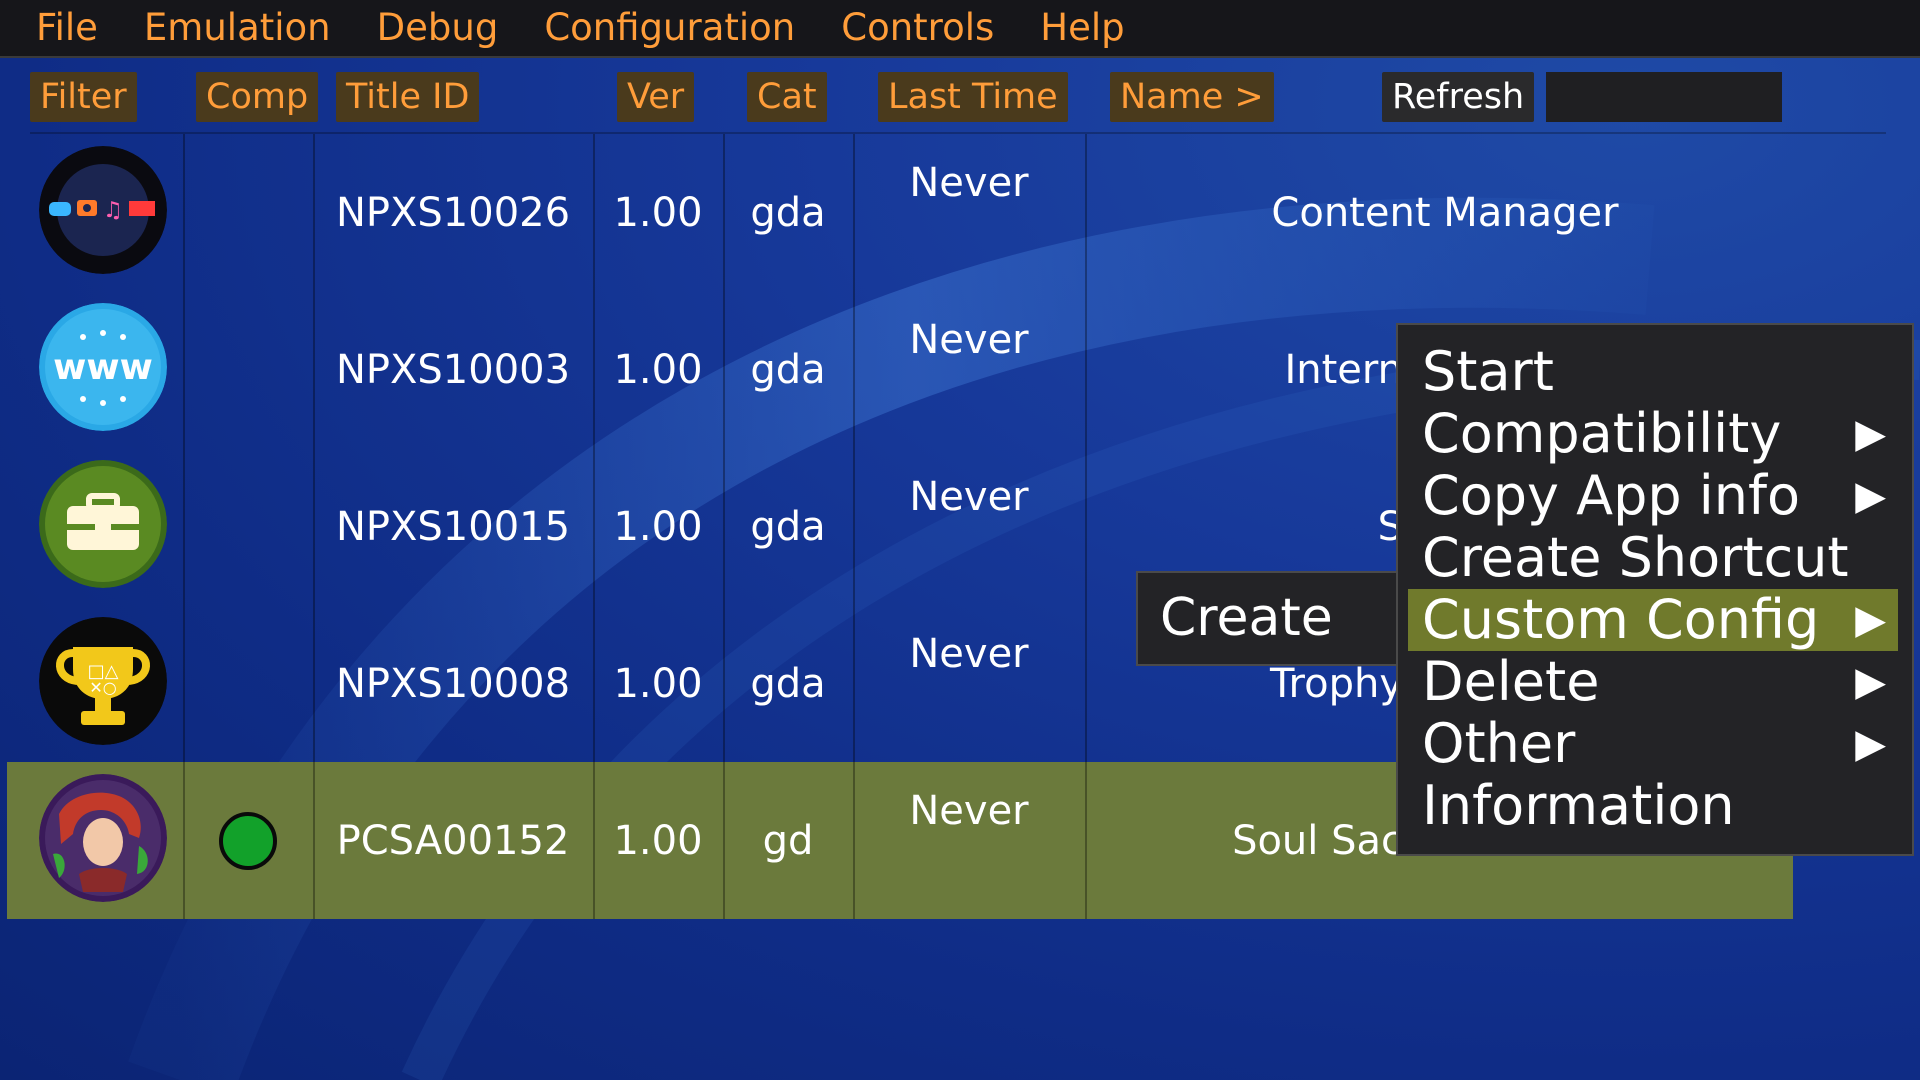 The image size is (1920, 1080). I want to click on menu-emulation: Emulation, so click(237, 28).